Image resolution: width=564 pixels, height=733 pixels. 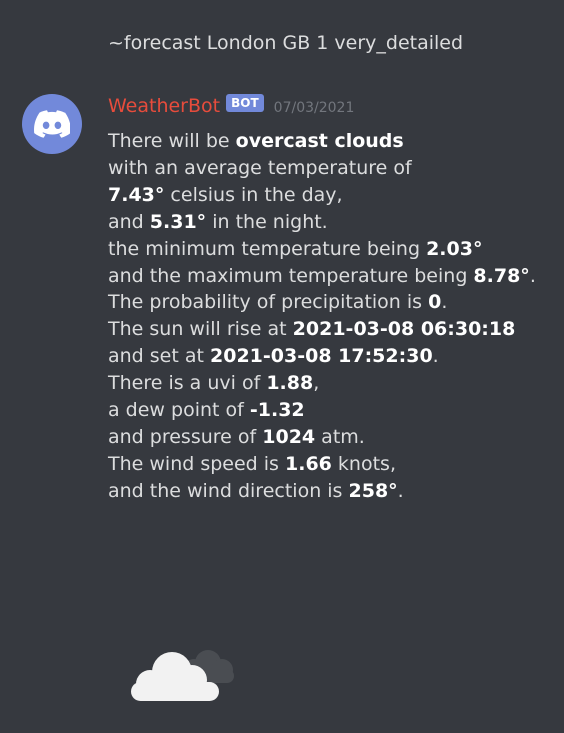 What do you see at coordinates (245, 103) in the screenshot?
I see `bot-tag: BOT` at bounding box center [245, 103].